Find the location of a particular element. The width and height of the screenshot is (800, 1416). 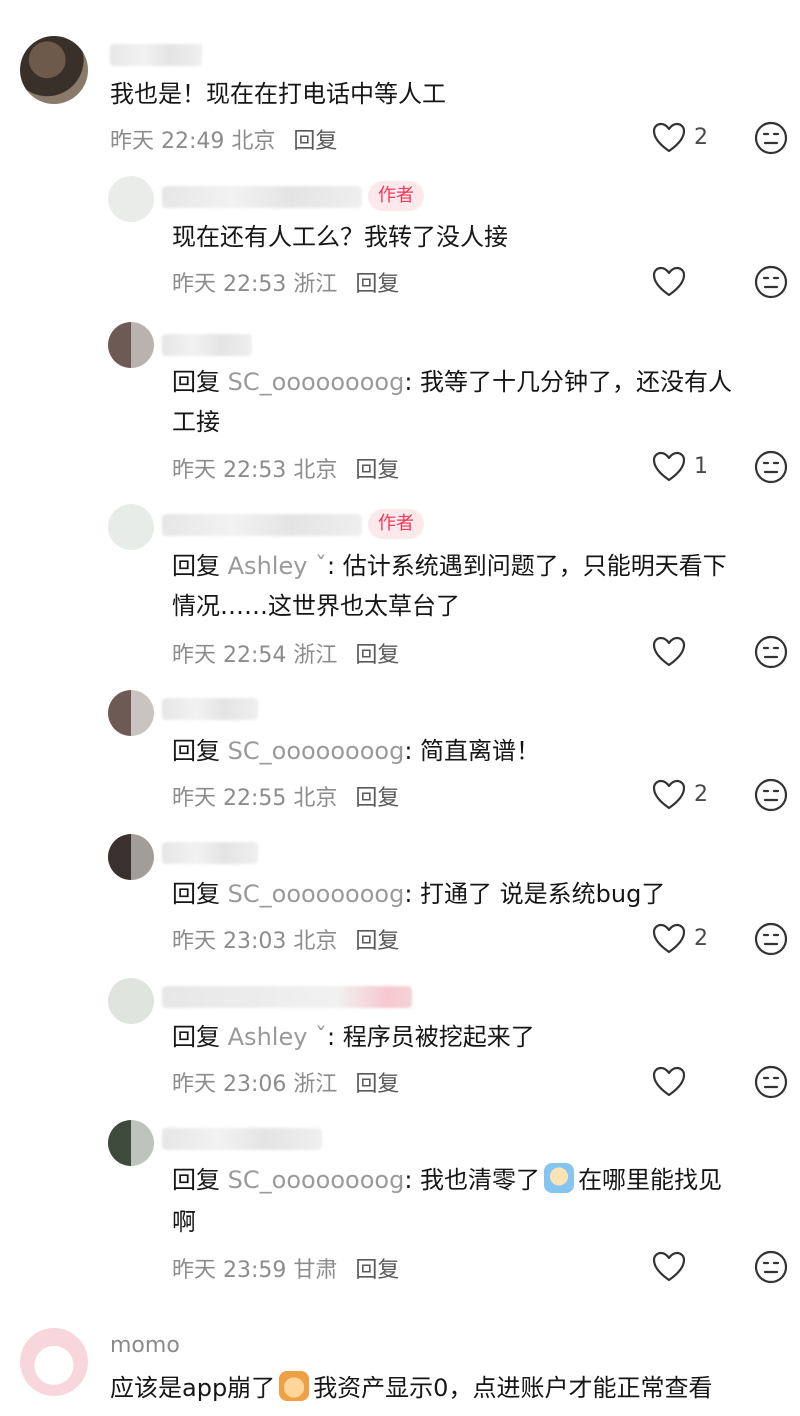

comment-text: 回复 SC_oooooooog: 我等了十几分钟了，还没有人 is located at coordinates (452, 382).